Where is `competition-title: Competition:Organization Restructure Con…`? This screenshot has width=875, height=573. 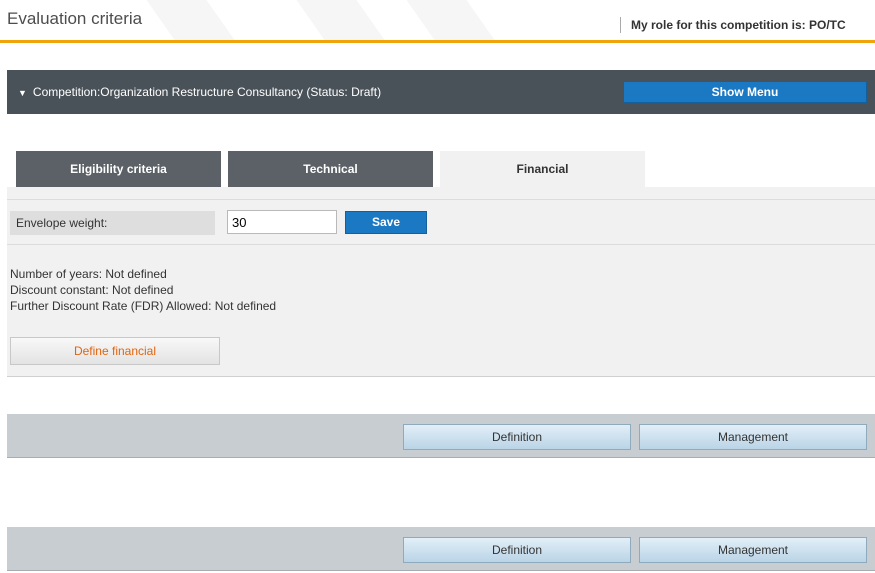 competition-title: Competition:Organization Restructure Con… is located at coordinates (207, 92).